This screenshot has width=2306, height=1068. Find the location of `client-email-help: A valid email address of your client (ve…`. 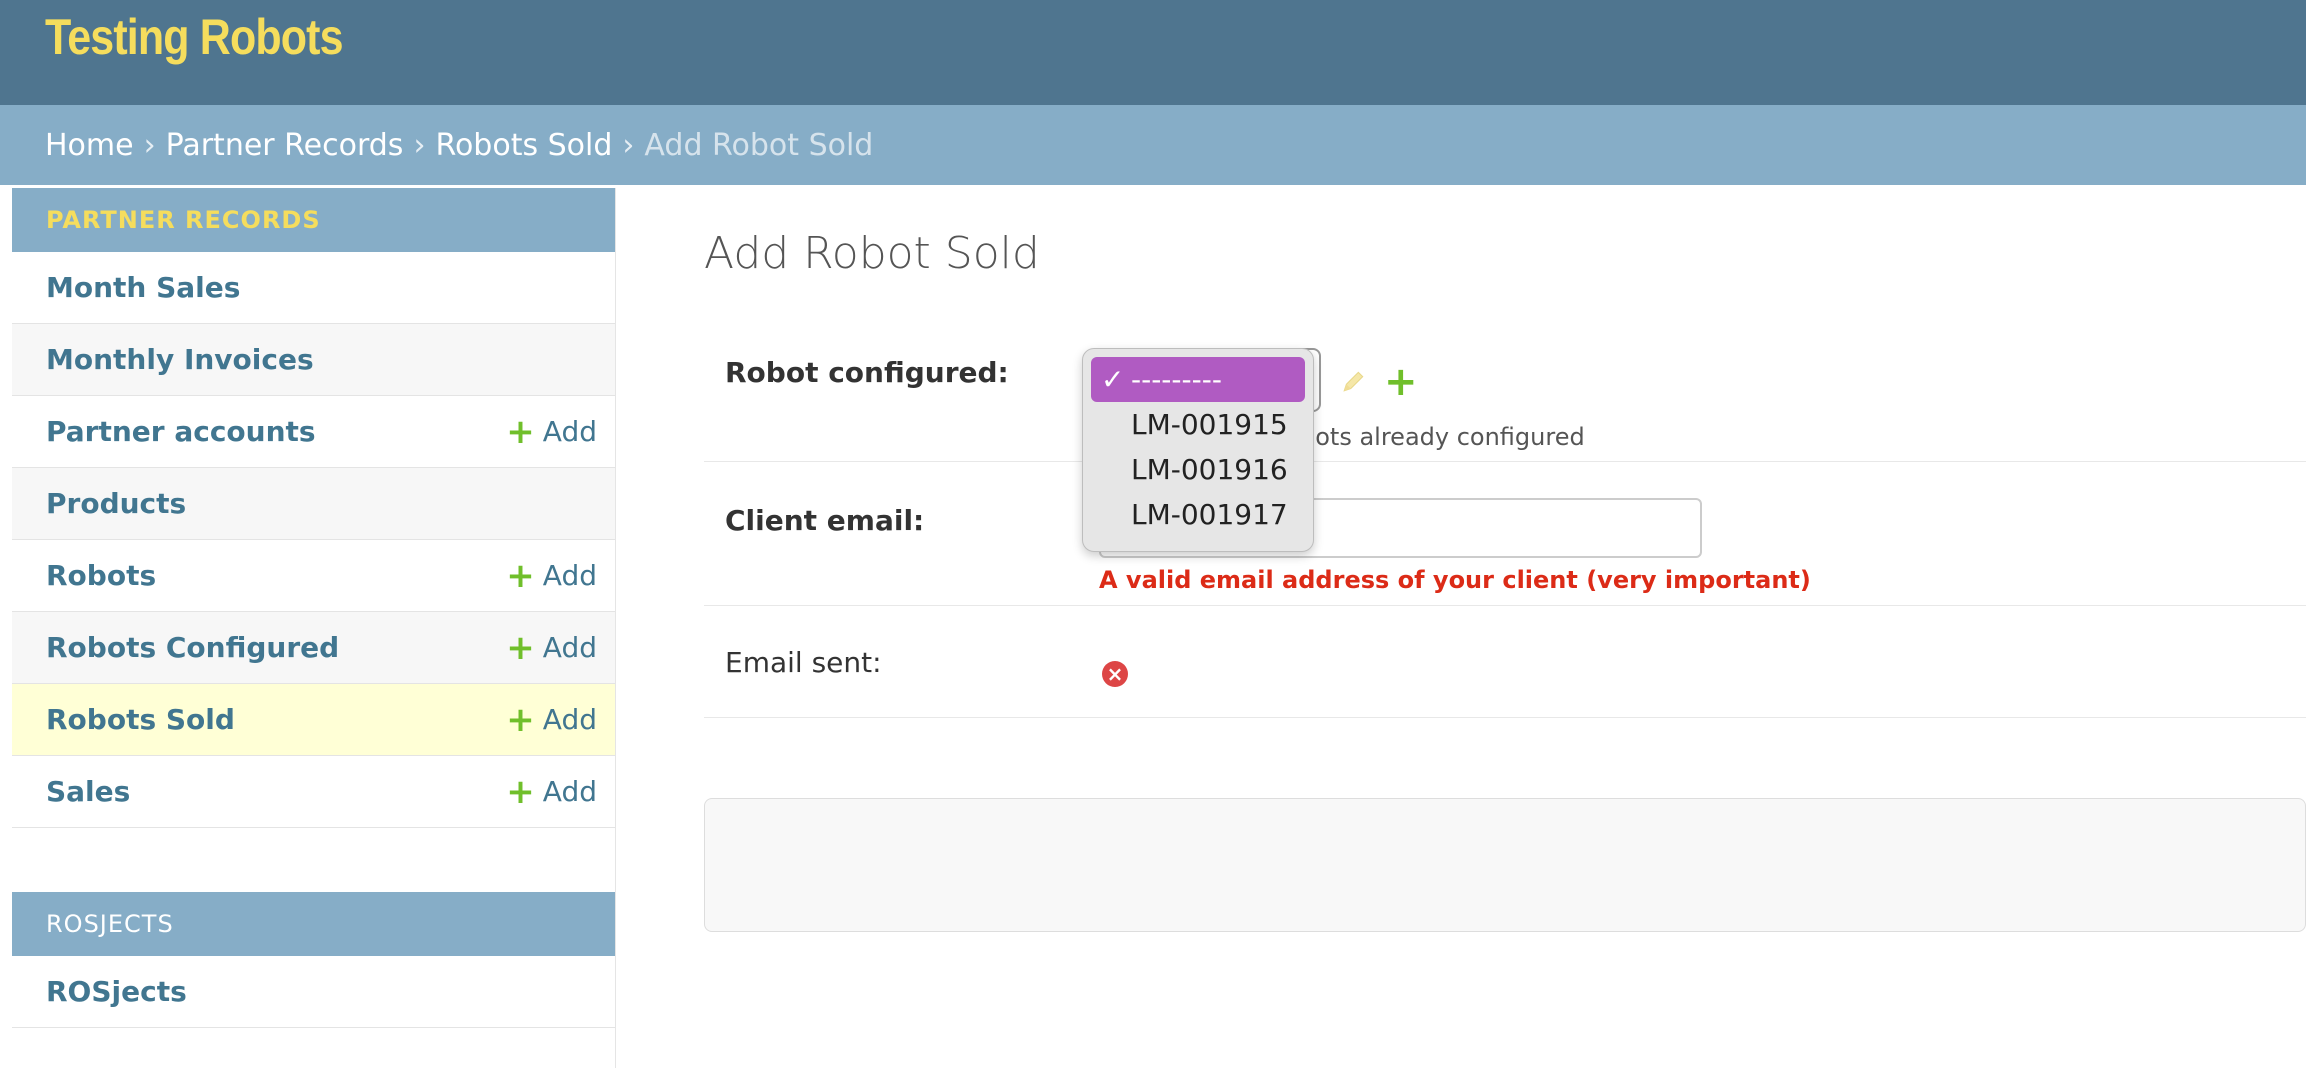

client-email-help: A valid email address of your client (ve… is located at coordinates (1455, 580).